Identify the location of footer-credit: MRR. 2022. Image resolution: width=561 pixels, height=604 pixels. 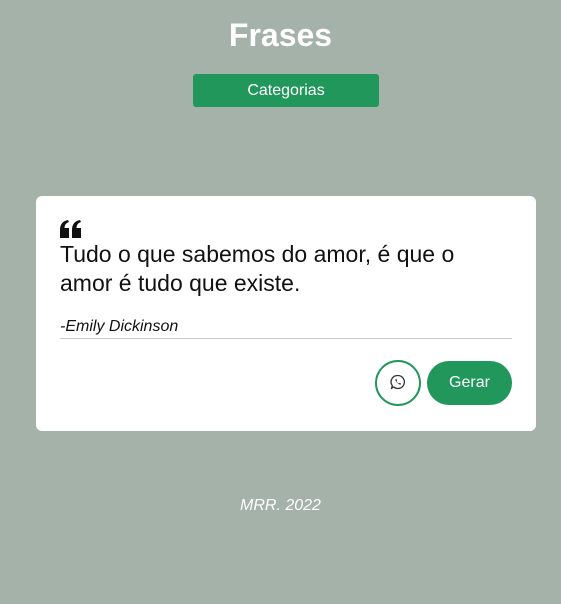
(280, 505).